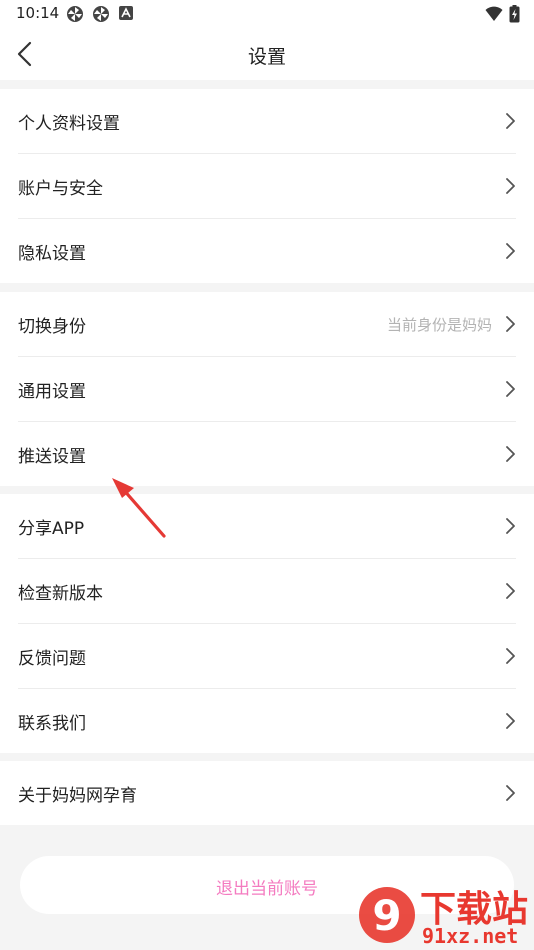 The image size is (534, 950). I want to click on settings-item-contact-us: 联系我们, so click(267, 721).